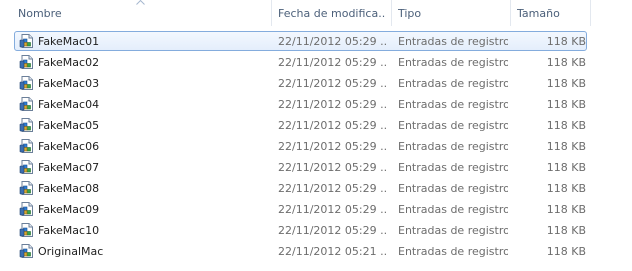 Image resolution: width=632 pixels, height=271 pixels. I want to click on file-name: FakeMac08, so click(69, 188).